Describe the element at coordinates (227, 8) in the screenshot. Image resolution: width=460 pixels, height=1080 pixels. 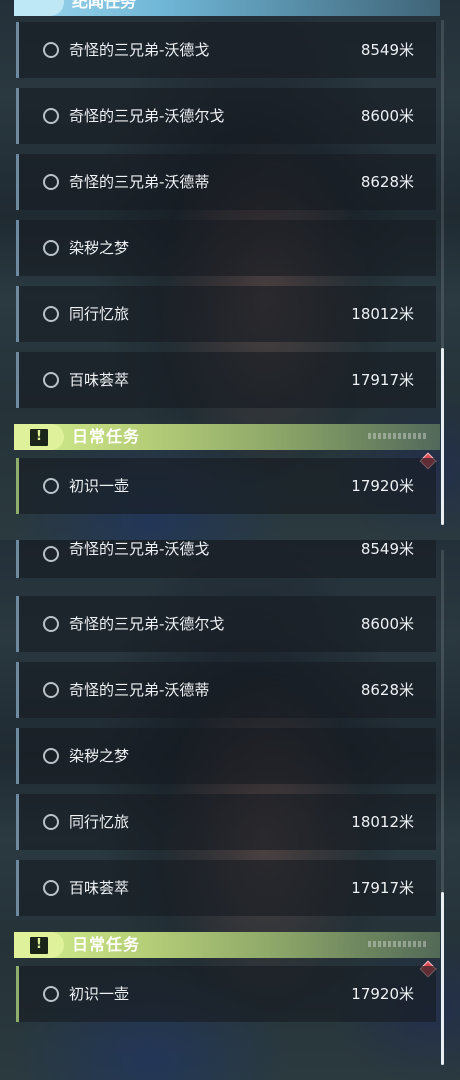
I see `category-header-previous: 纪闻任务` at that location.